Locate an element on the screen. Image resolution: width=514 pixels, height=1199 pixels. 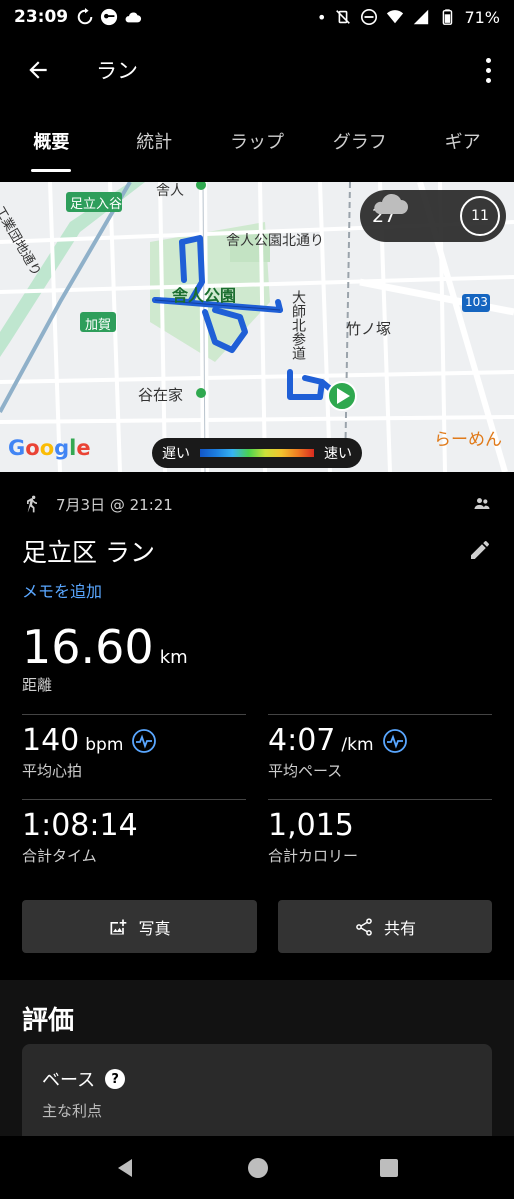
page-title: ラン is located at coordinates (117, 71).